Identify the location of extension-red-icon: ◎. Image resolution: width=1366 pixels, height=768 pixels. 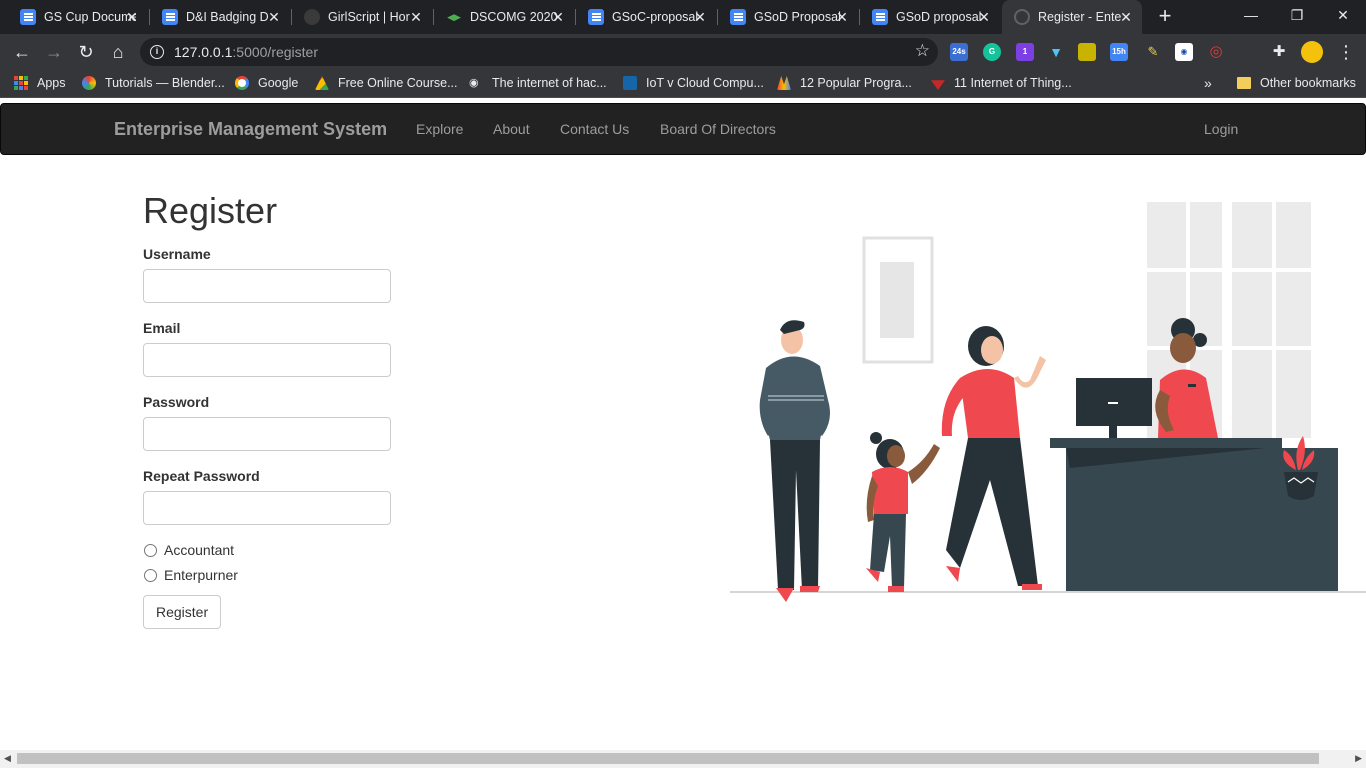
(1216, 52).